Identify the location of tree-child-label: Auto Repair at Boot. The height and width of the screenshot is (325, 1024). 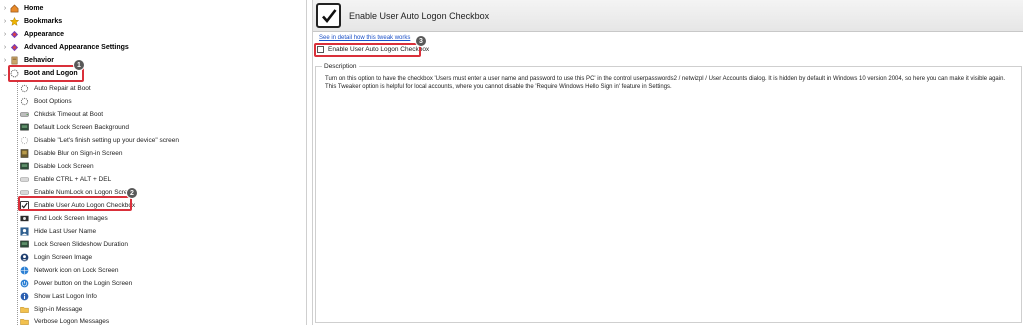
(62, 88).